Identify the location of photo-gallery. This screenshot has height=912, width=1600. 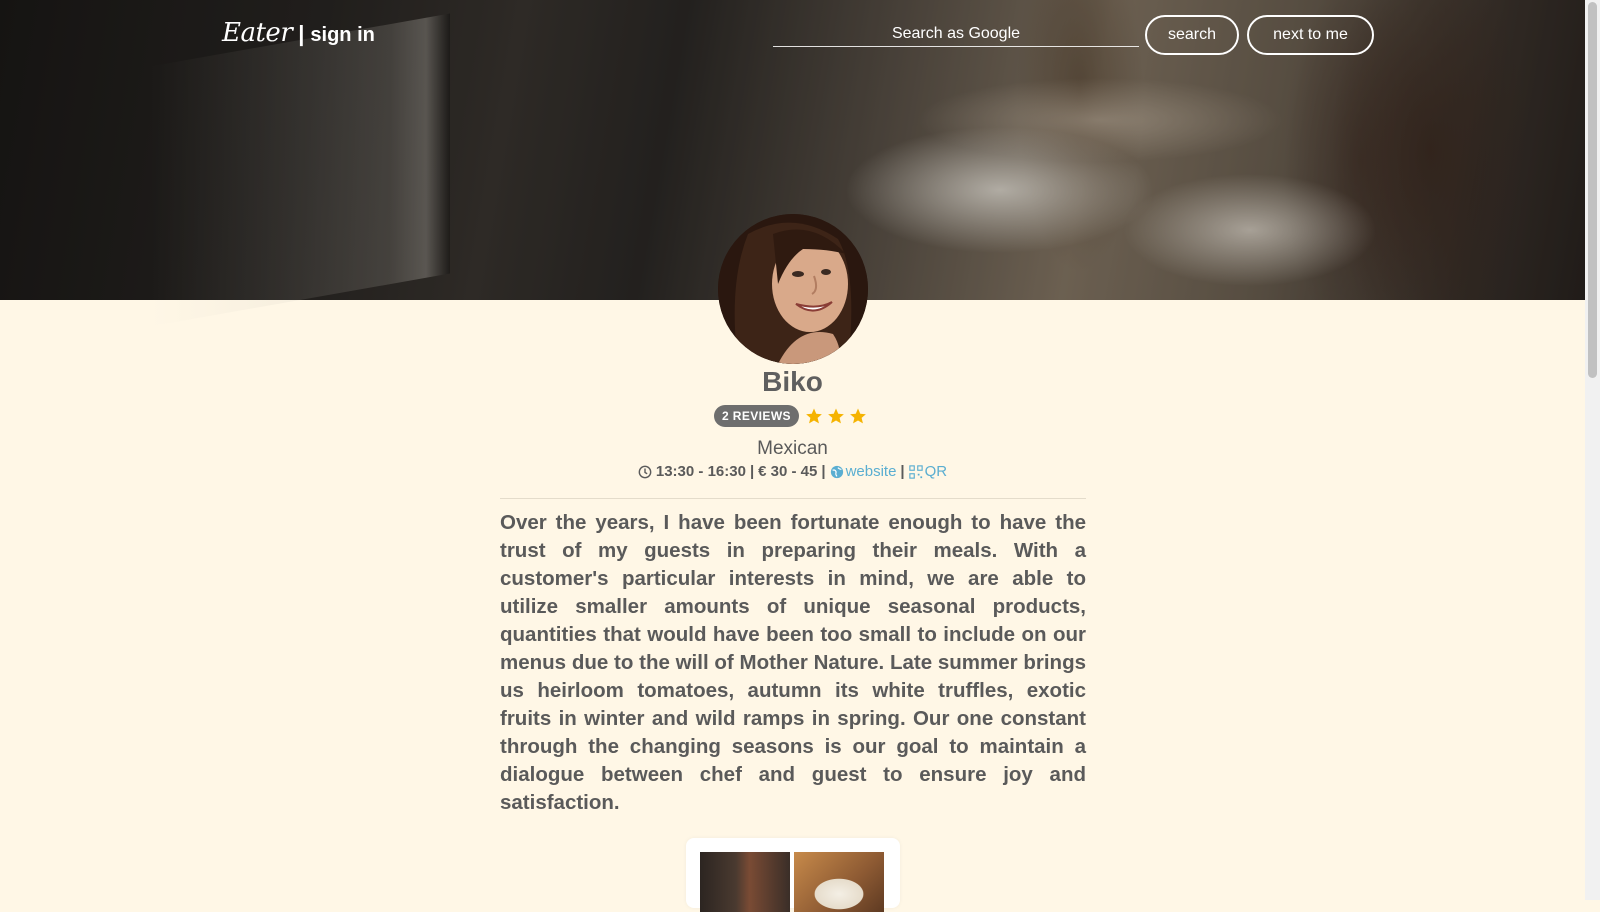
(793, 875).